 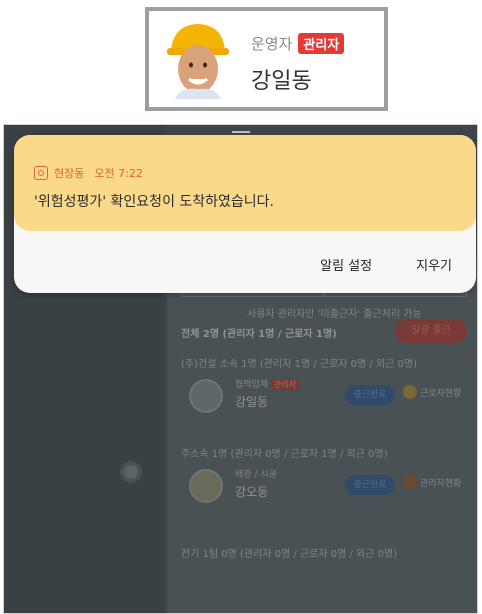 What do you see at coordinates (326, 397) in the screenshot?
I see `list-item: 협력업체 관리자 강일동 출근완료 근로자현황` at bounding box center [326, 397].